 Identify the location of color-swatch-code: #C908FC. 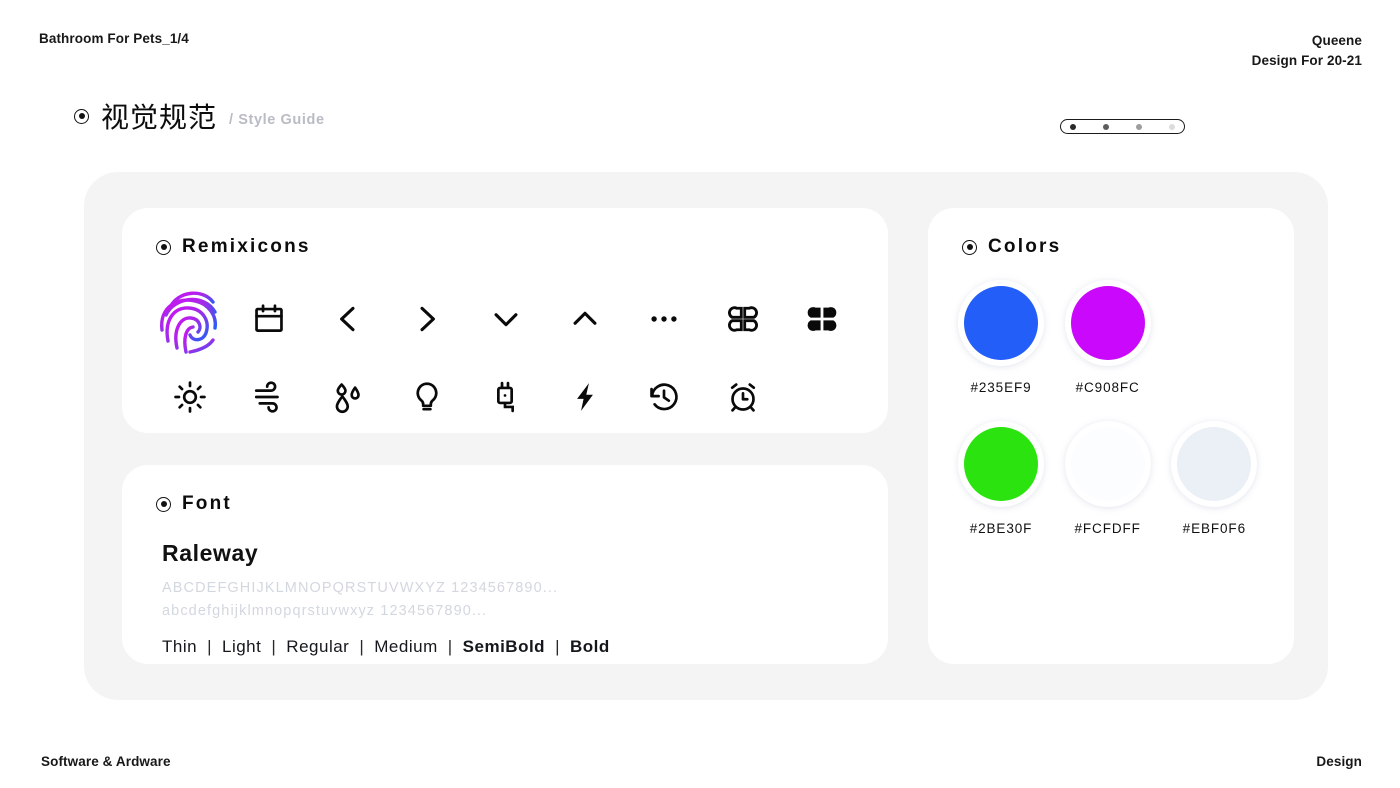
(1107, 387).